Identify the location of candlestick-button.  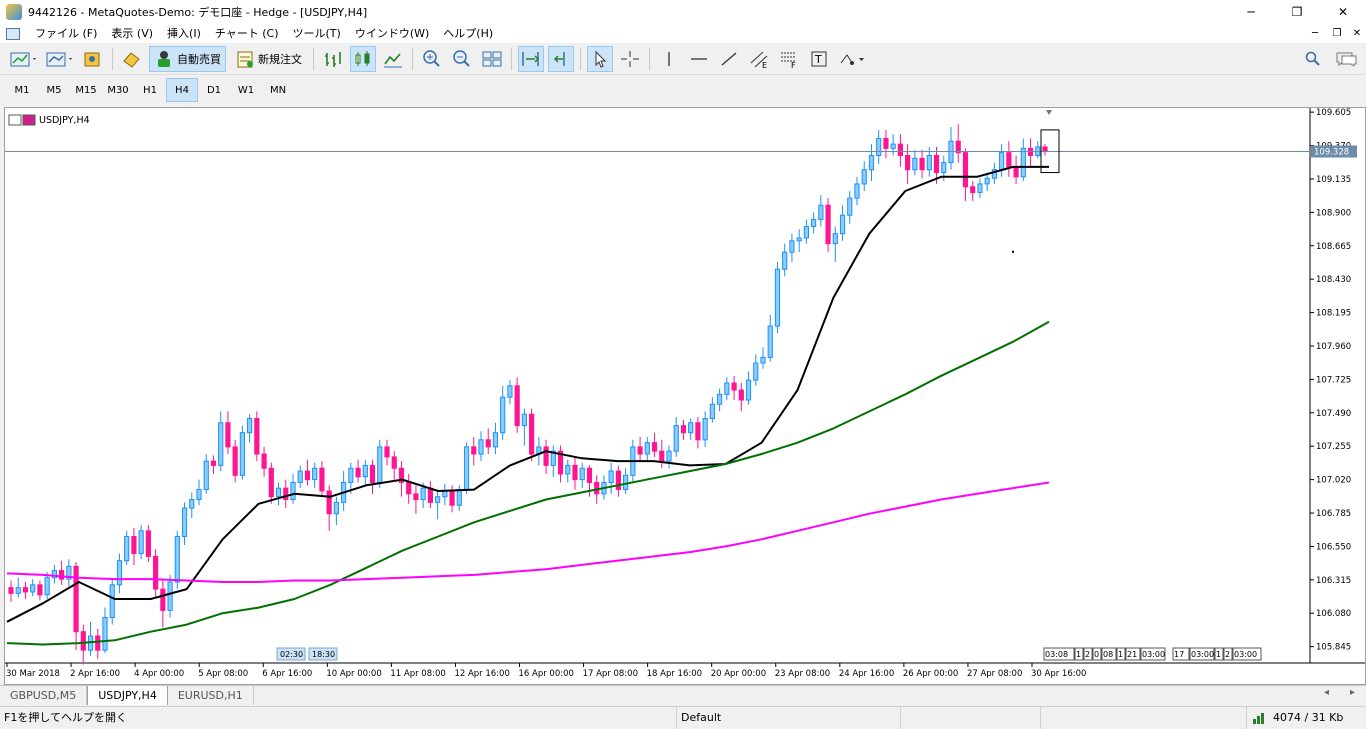
(363, 59).